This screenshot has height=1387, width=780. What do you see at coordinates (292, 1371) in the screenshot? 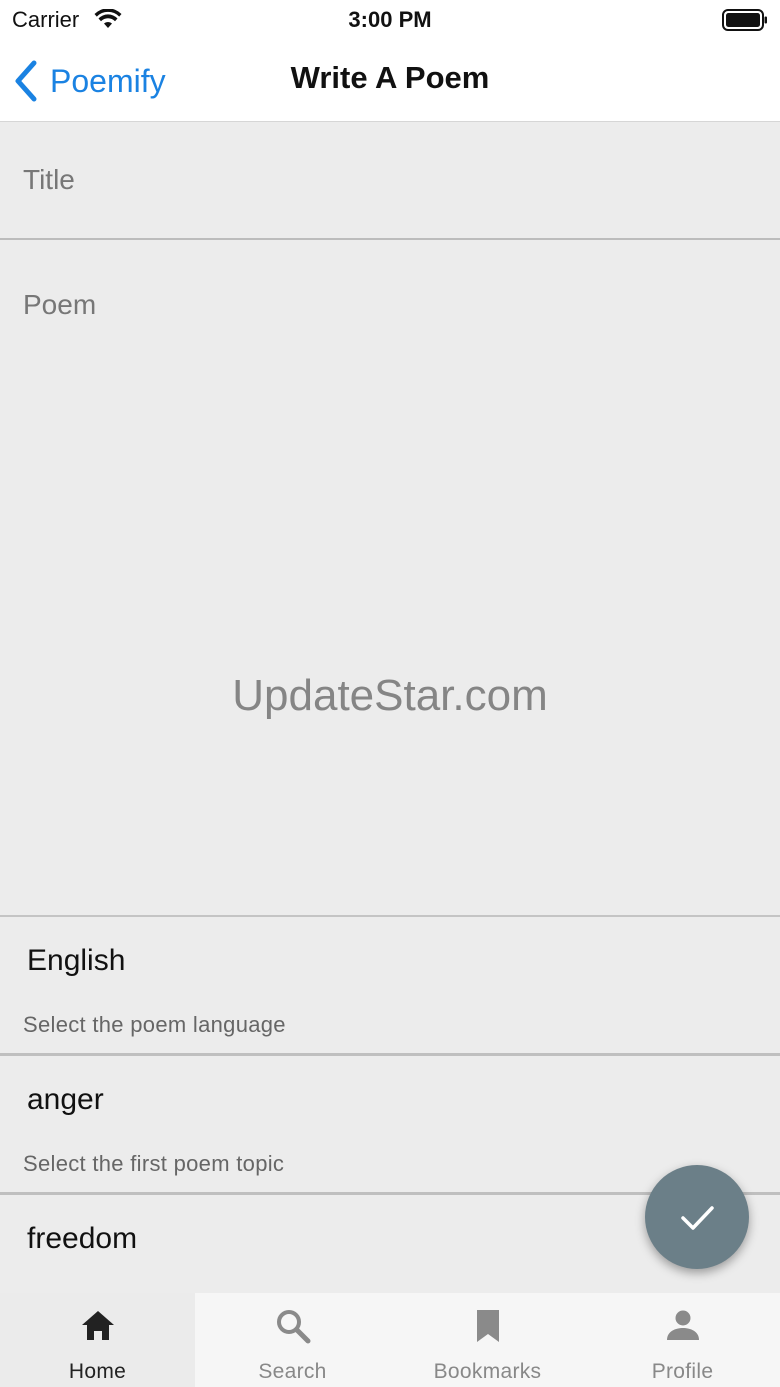
I see `tab-search-label: Search` at bounding box center [292, 1371].